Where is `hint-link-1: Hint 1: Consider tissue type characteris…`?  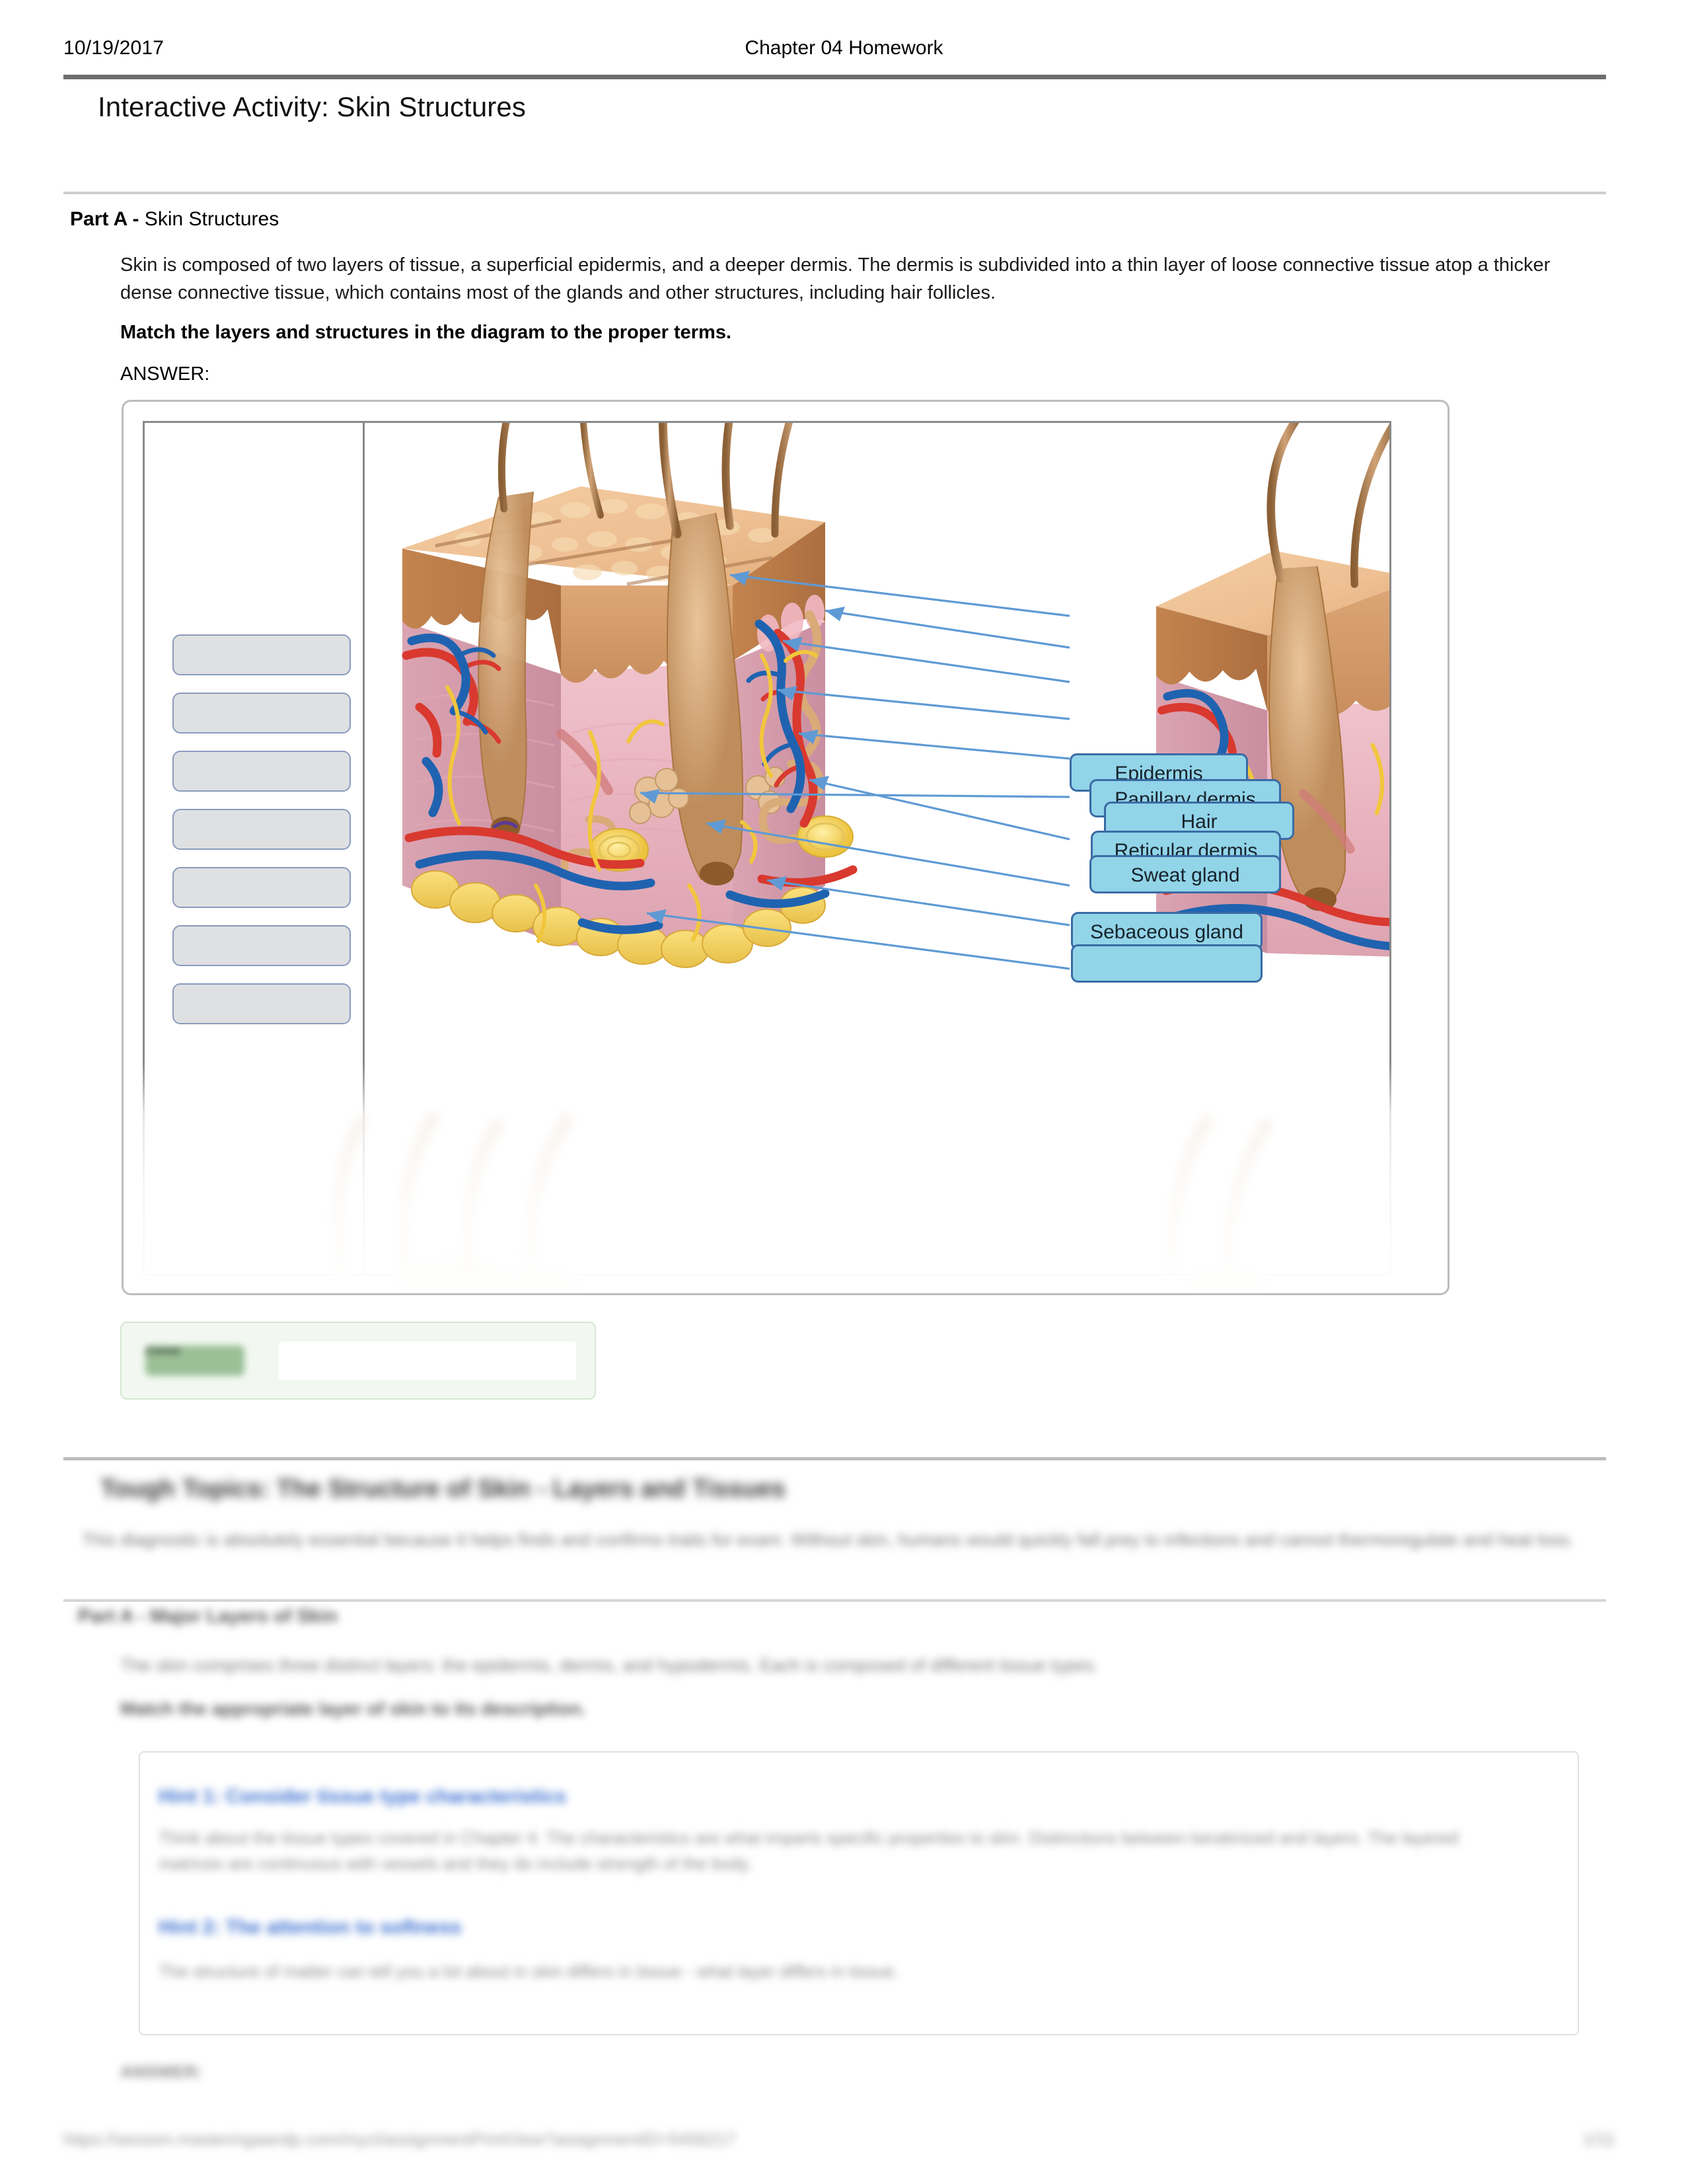
hint-link-1: Hint 1: Consider tissue type characteris… is located at coordinates (363, 1797).